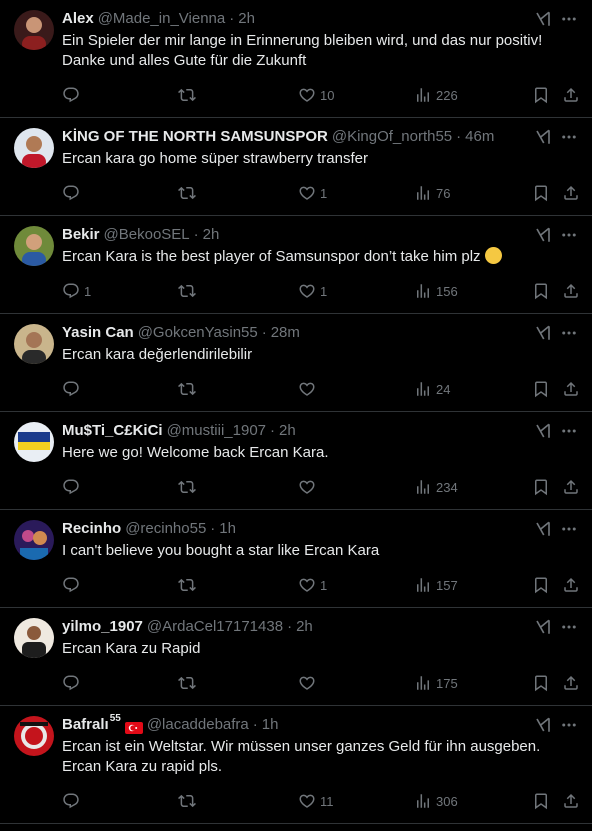 The height and width of the screenshot is (831, 592). What do you see at coordinates (436, 683) in the screenshot?
I see `views-button: 175` at bounding box center [436, 683].